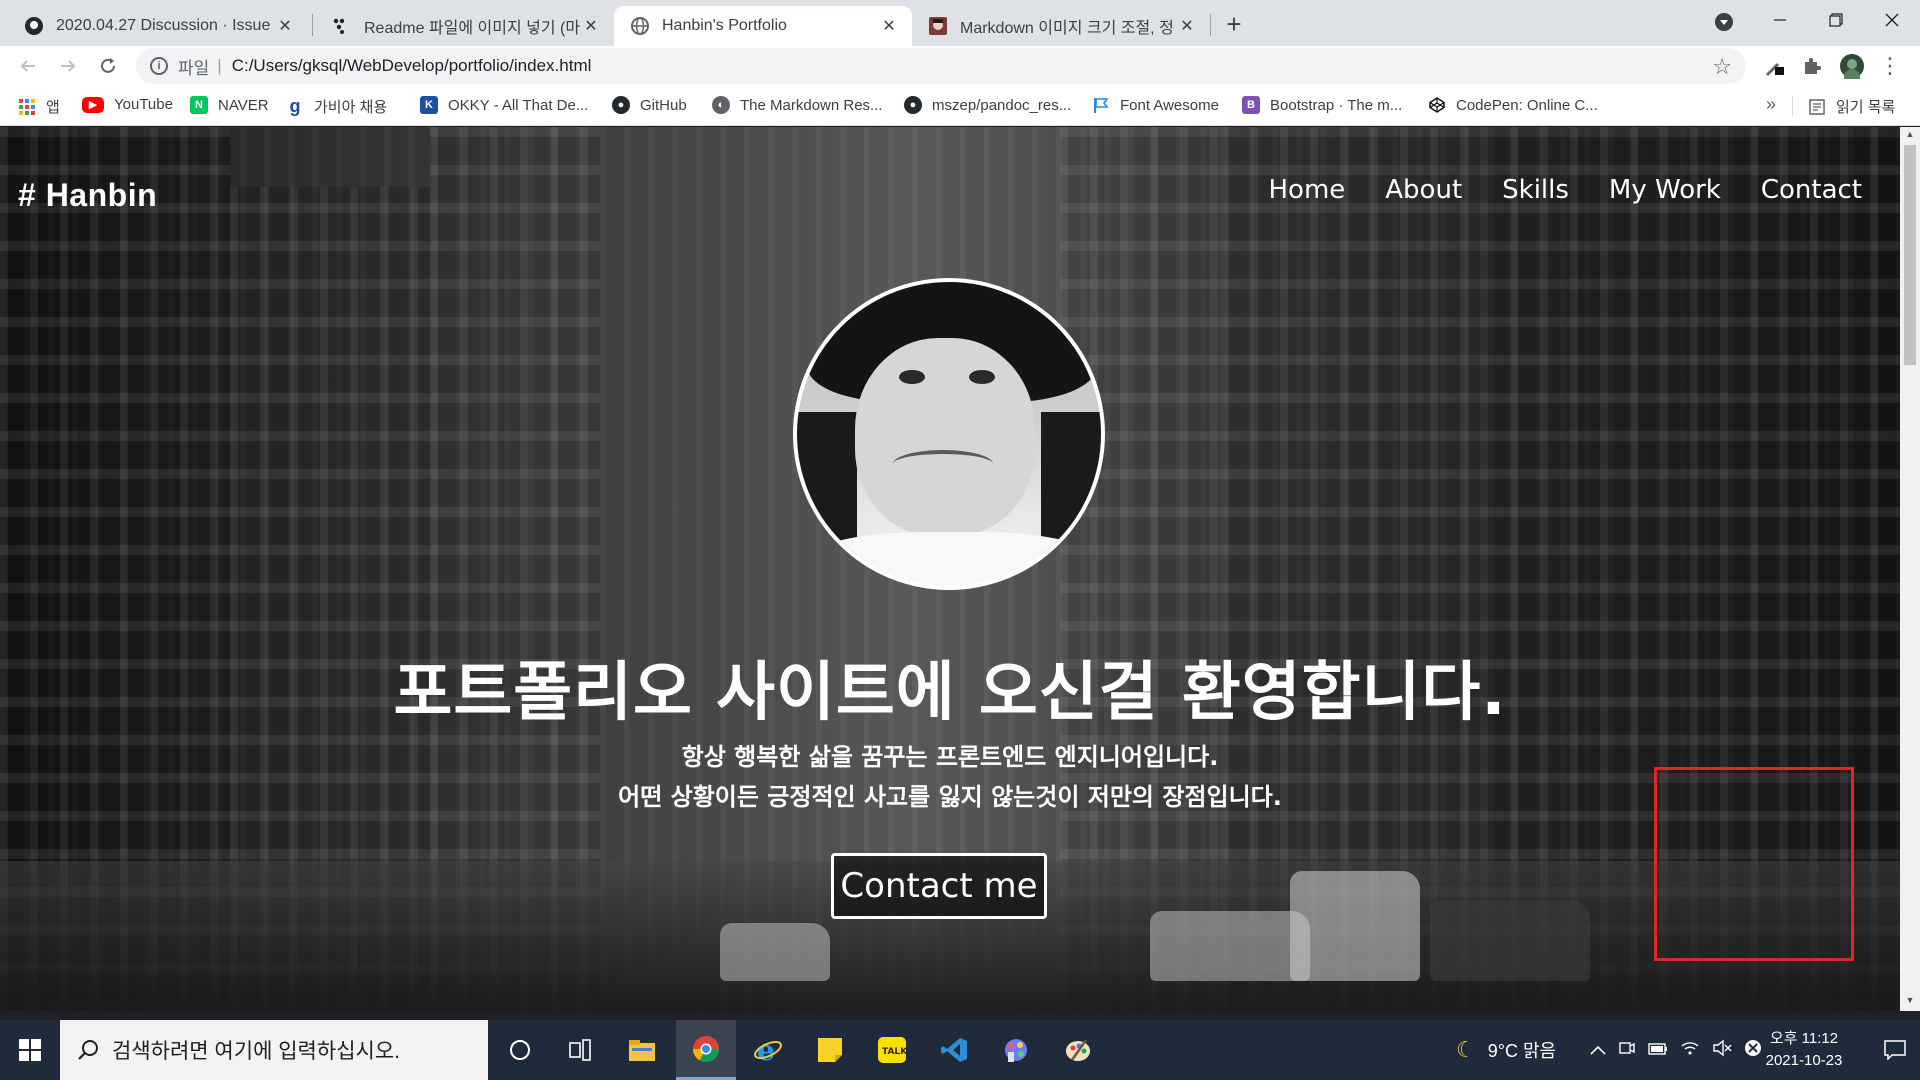 This screenshot has width=1920, height=1080. What do you see at coordinates (88, 1050) in the screenshot?
I see `search-icon` at bounding box center [88, 1050].